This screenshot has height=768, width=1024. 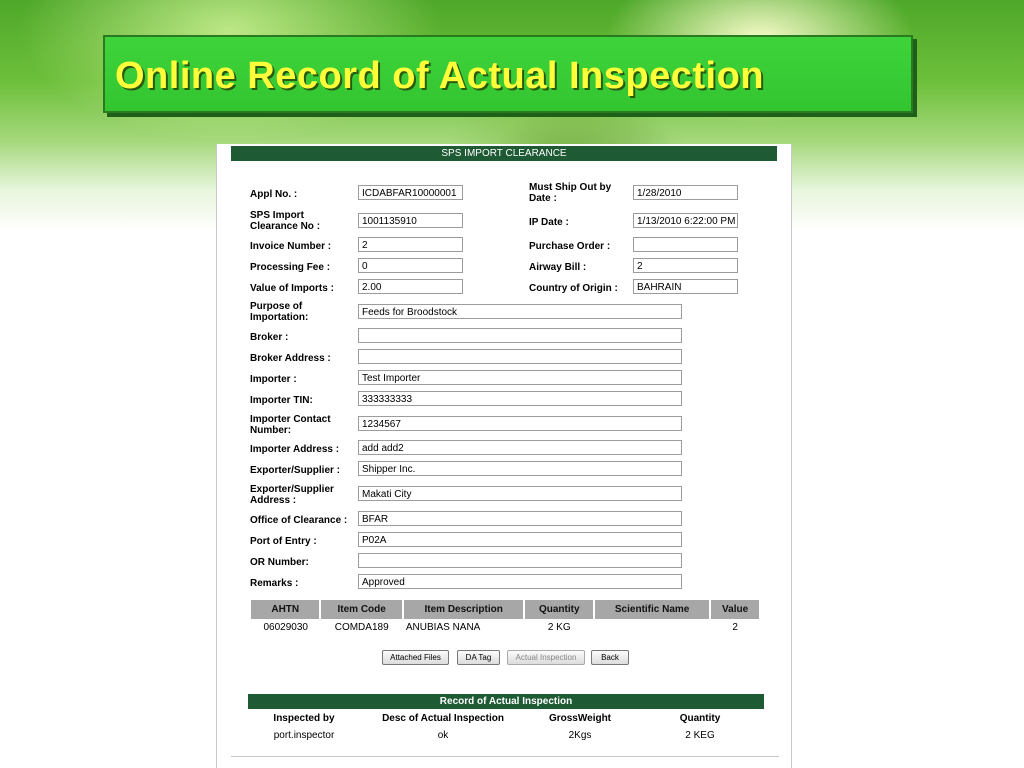 I want to click on purchase-order-field, so click(x=685, y=244).